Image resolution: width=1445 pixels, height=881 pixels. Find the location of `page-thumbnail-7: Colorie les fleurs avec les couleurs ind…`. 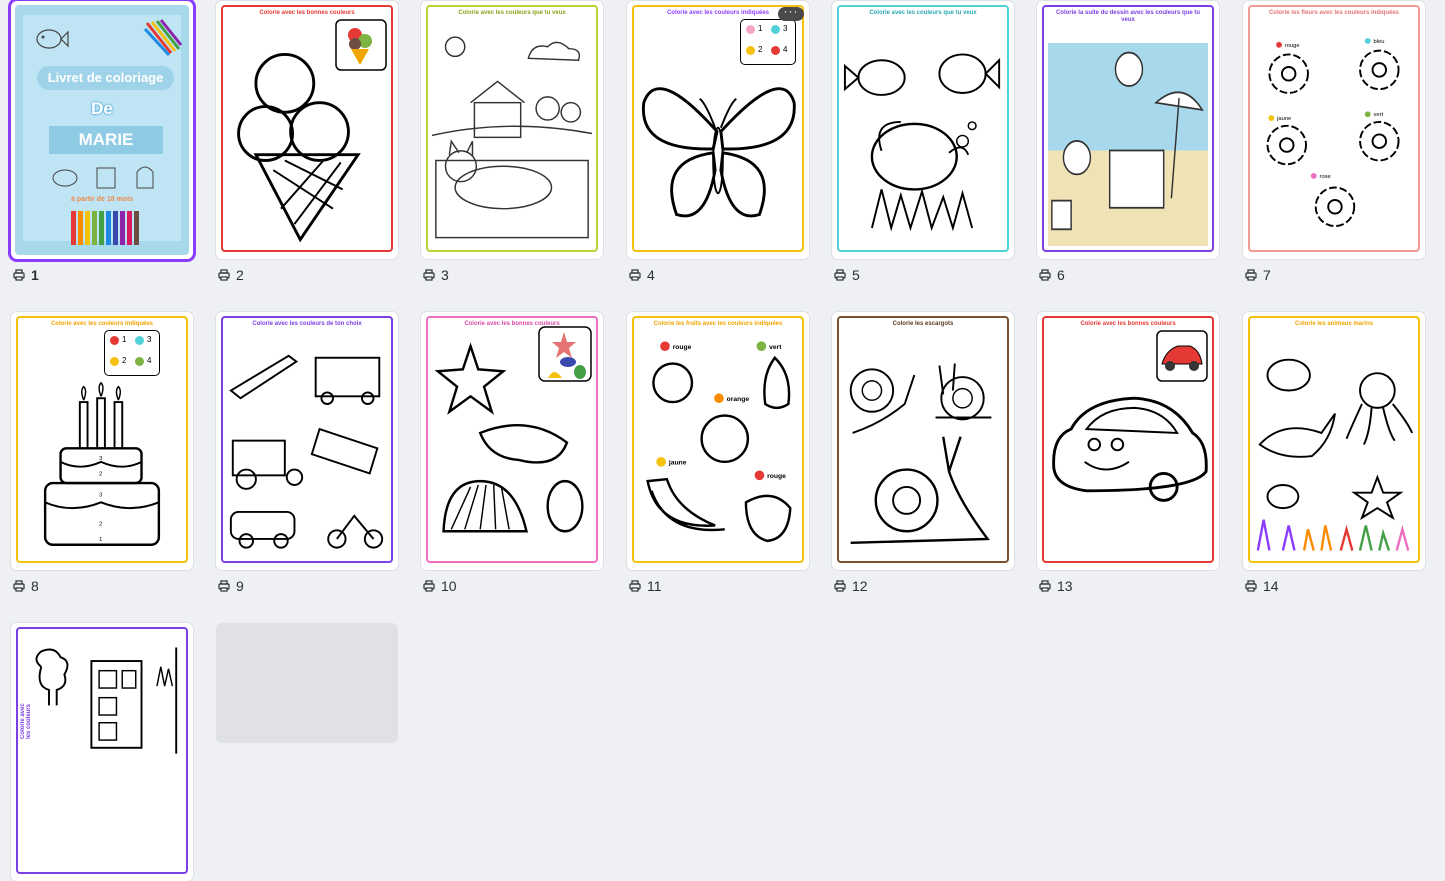

page-thumbnail-7: Colorie les fleurs avec les couleurs ind… is located at coordinates (1334, 142).